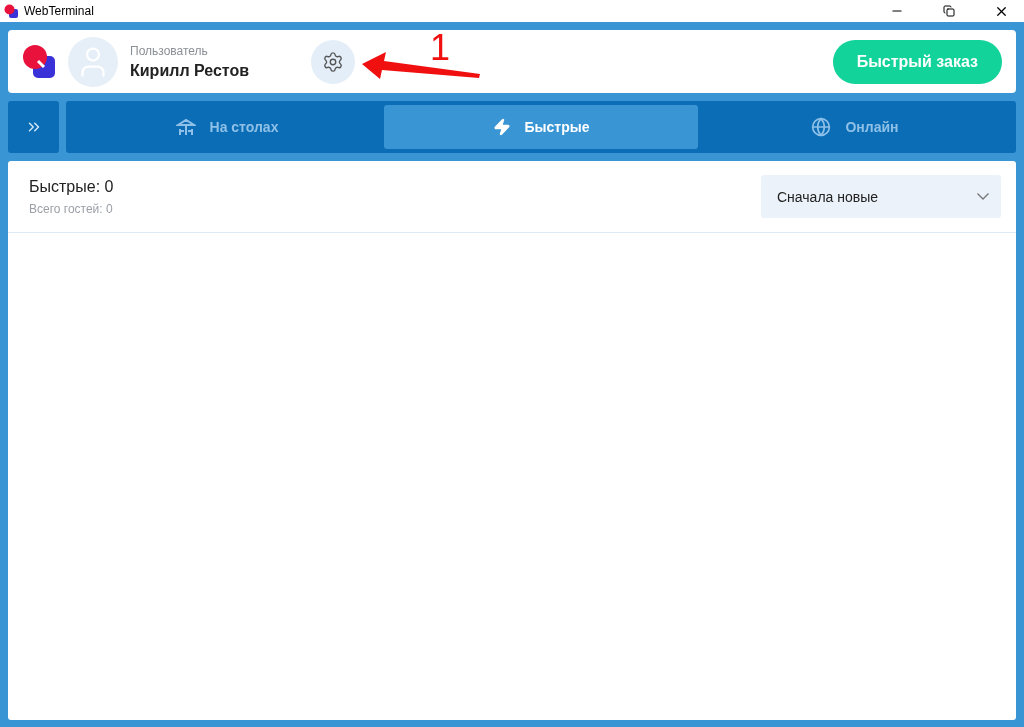 The height and width of the screenshot is (727, 1024). I want to click on window-title: WebTerminal, so click(59, 11).